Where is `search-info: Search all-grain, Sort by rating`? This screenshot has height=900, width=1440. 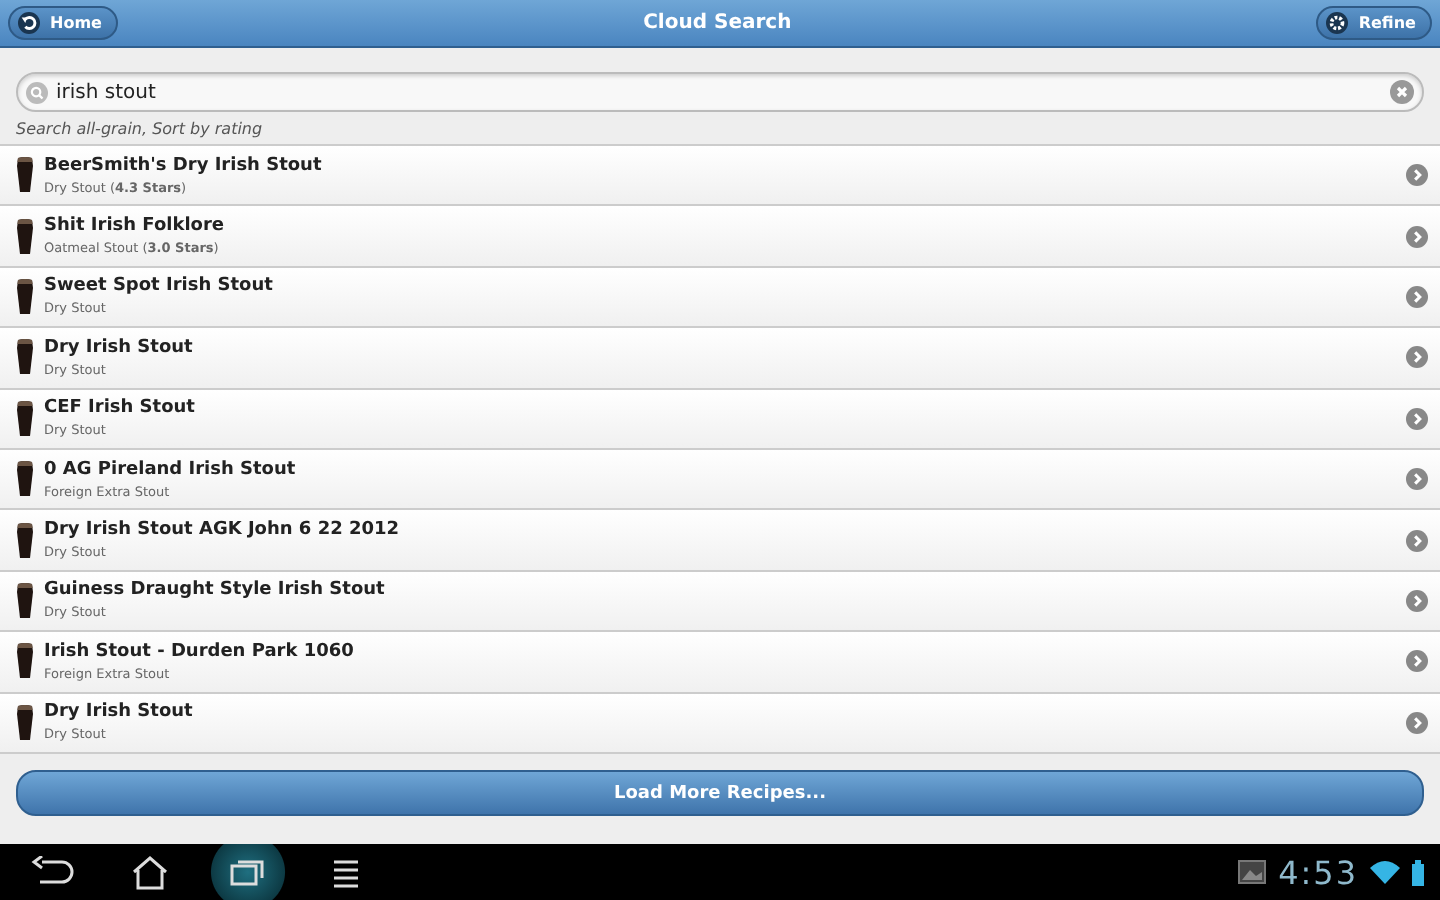
search-info: Search all-grain, Sort by rating is located at coordinates (140, 130).